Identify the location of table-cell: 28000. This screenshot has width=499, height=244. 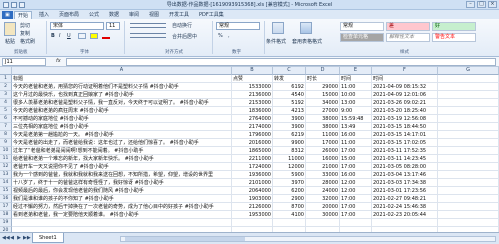
(323, 183).